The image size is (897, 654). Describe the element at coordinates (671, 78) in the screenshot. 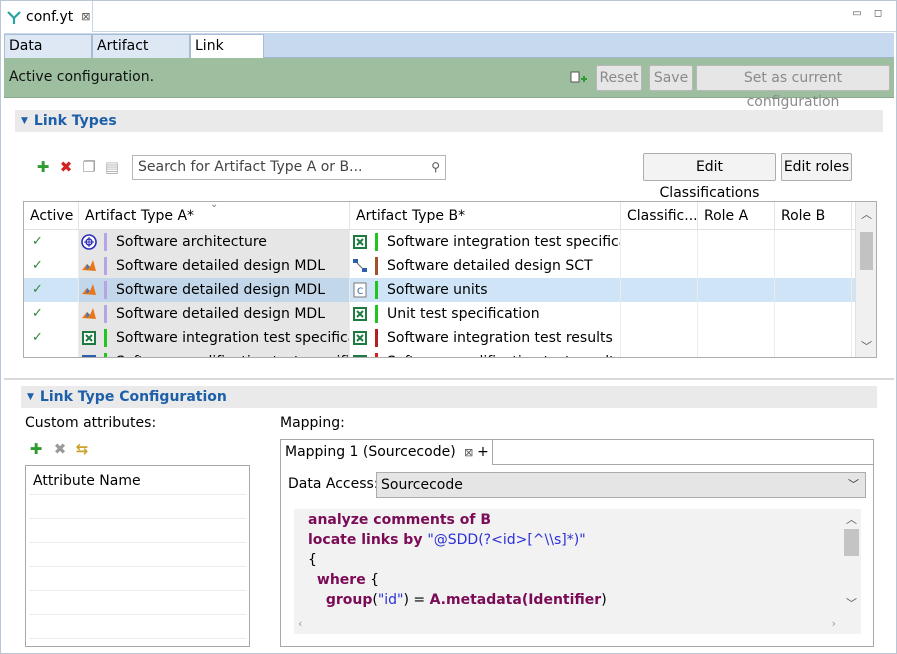

I see `save-button: Save` at that location.